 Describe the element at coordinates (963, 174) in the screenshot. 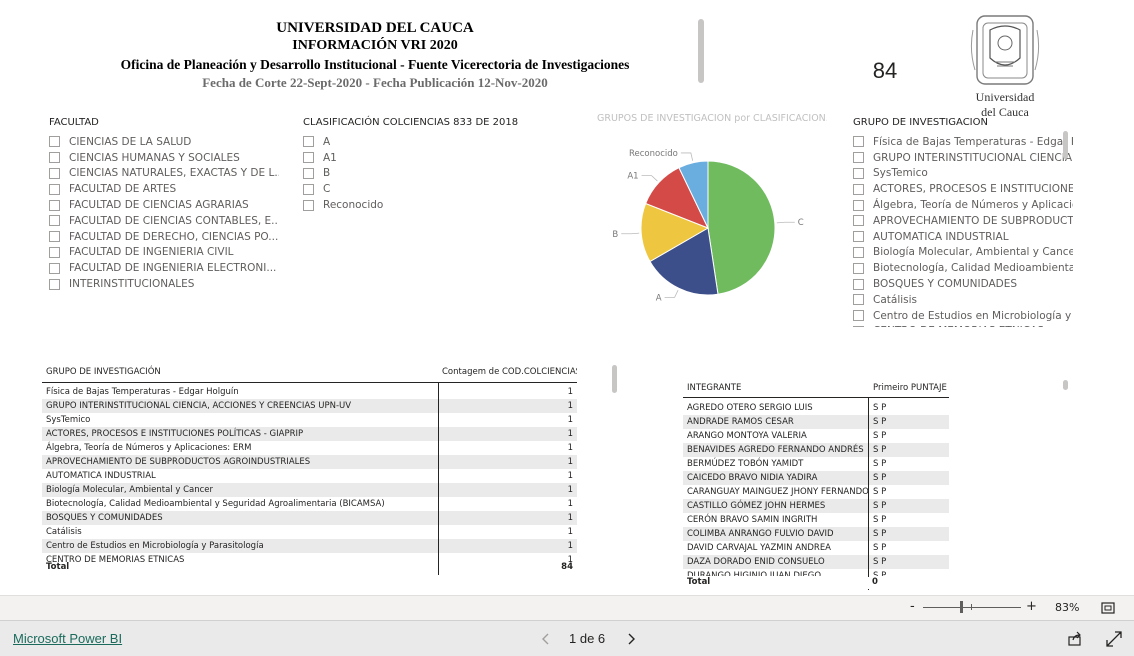

I see `grupo-slicer-item: SysTemico` at that location.